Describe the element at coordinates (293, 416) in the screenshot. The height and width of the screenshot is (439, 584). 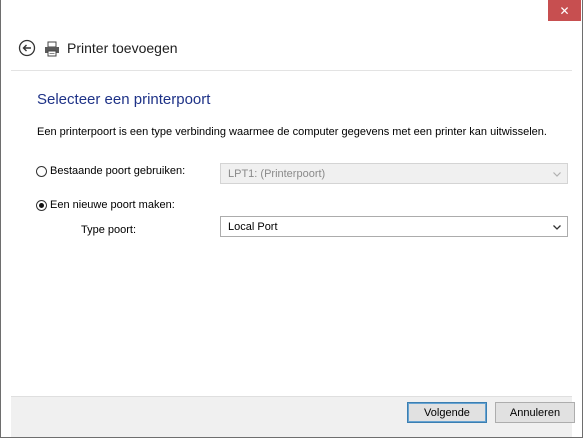
I see `dialog-footer: Volgende Annuleren` at that location.